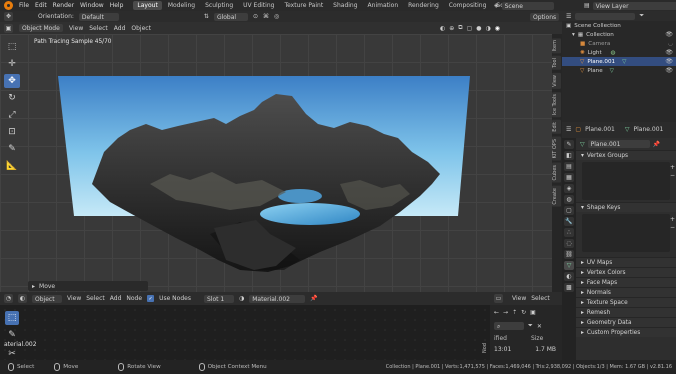 The height and width of the screenshot is (374, 676). I want to click on cursor-icon: ✛, so click(12, 64).